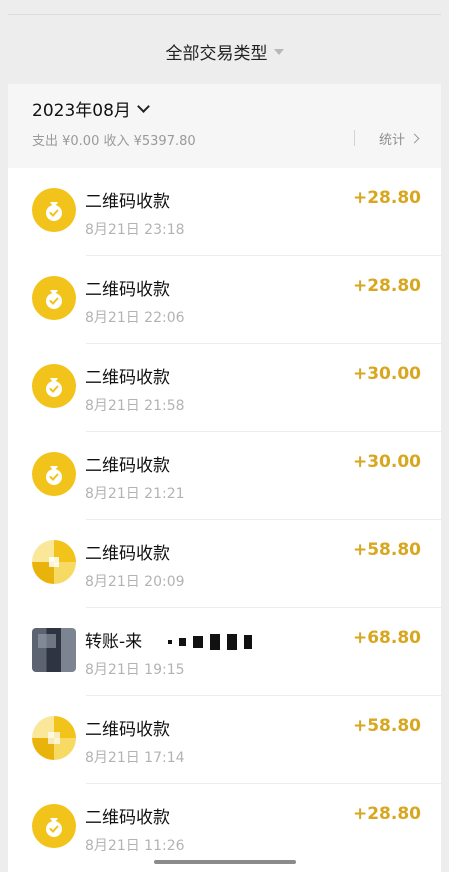  I want to click on redacted-name, so click(210, 642).